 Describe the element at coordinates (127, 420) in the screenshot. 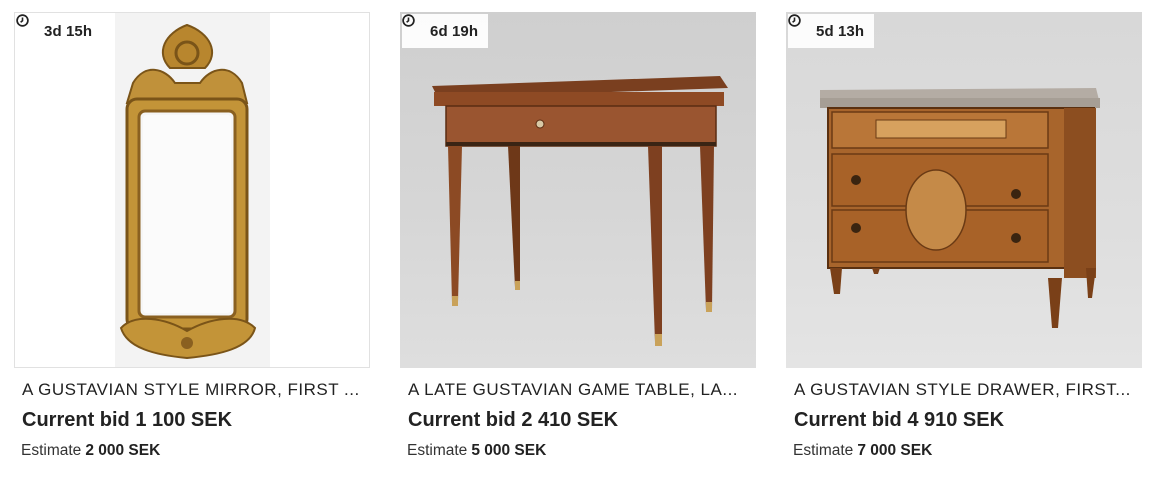

I see `current-bid: Current bid 1 100 SEK` at that location.